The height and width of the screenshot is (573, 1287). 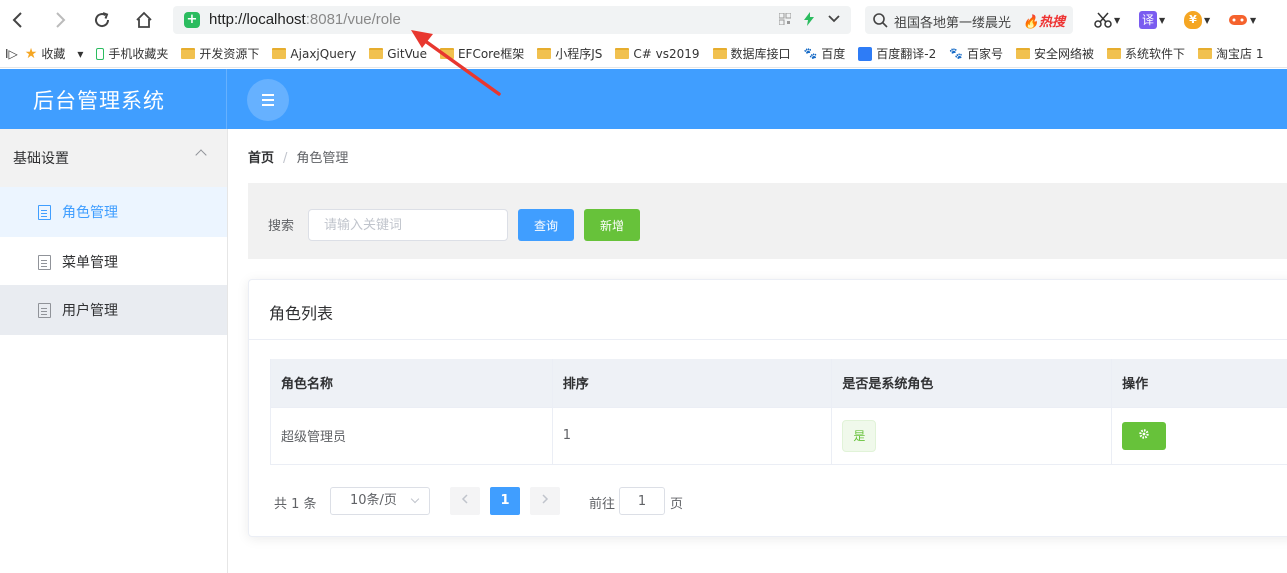 I want to click on bookmark-item: 淘宝店 1, so click(x=1230, y=53).